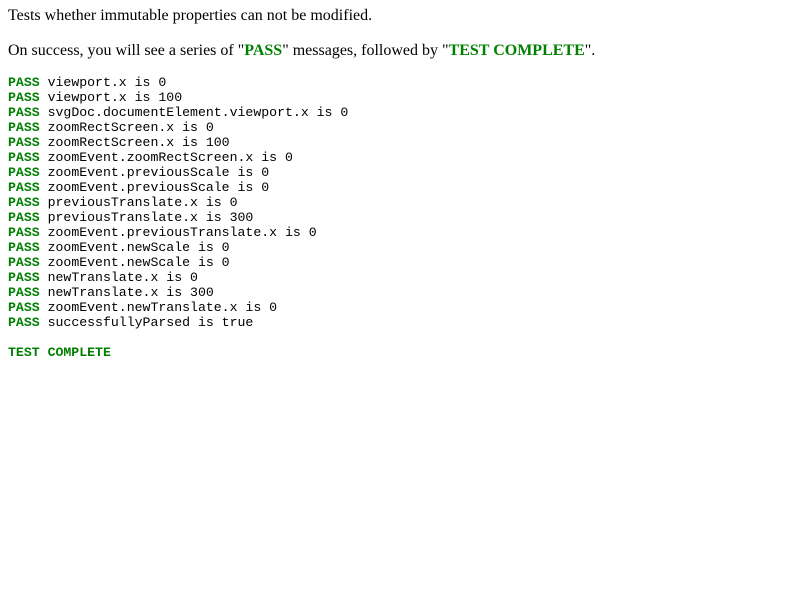  What do you see at coordinates (150, 217) in the screenshot?
I see `result-message: previousTranslate.x is 300` at bounding box center [150, 217].